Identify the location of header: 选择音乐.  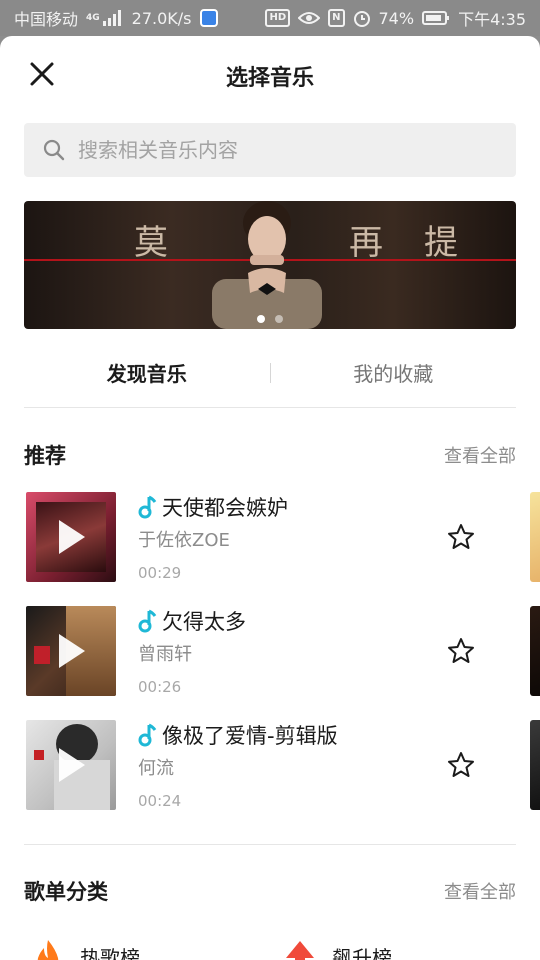
(270, 76).